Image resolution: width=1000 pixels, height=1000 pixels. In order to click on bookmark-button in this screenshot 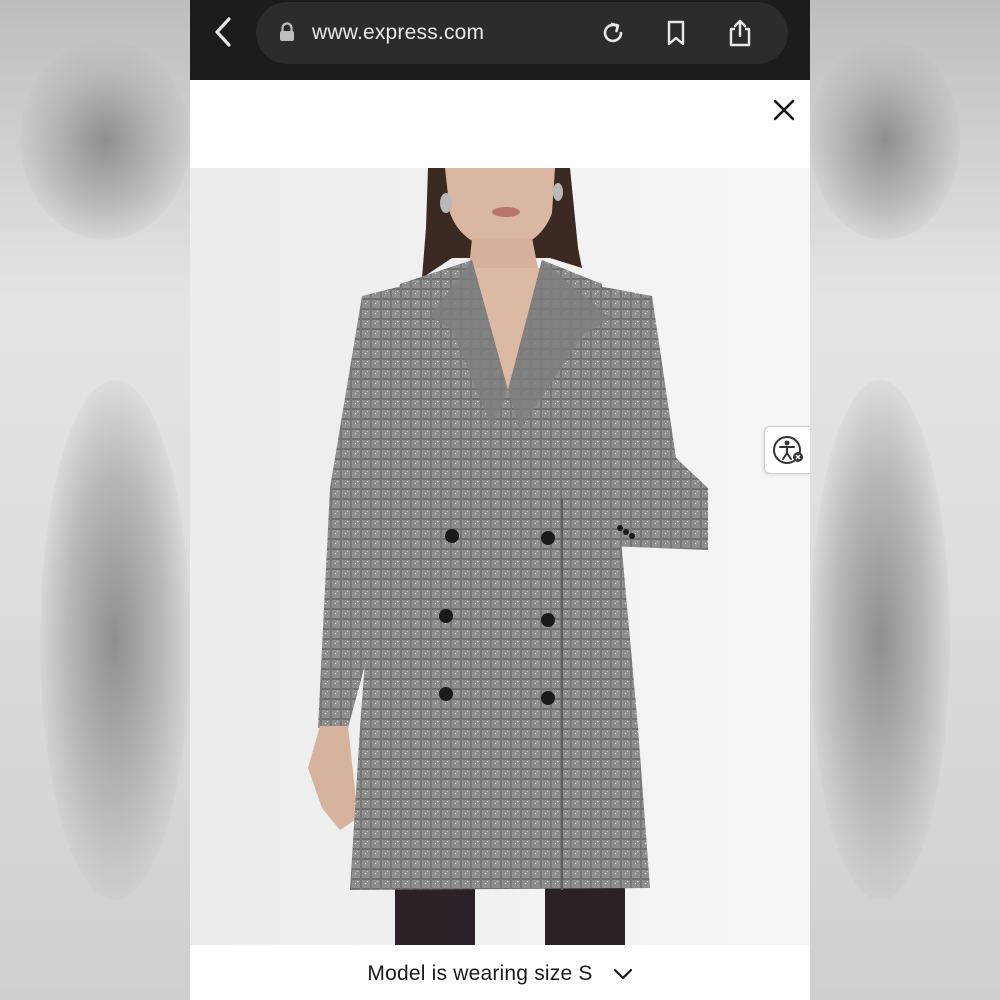, I will do `click(676, 33)`.